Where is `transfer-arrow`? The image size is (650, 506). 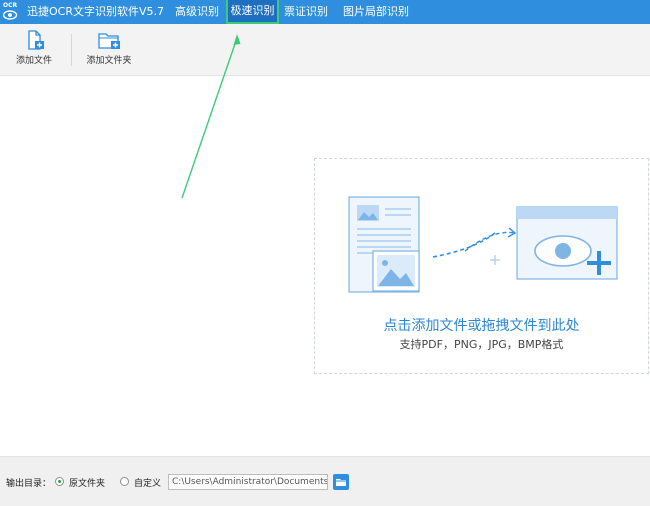
transfer-arrow is located at coordinates (464, 245).